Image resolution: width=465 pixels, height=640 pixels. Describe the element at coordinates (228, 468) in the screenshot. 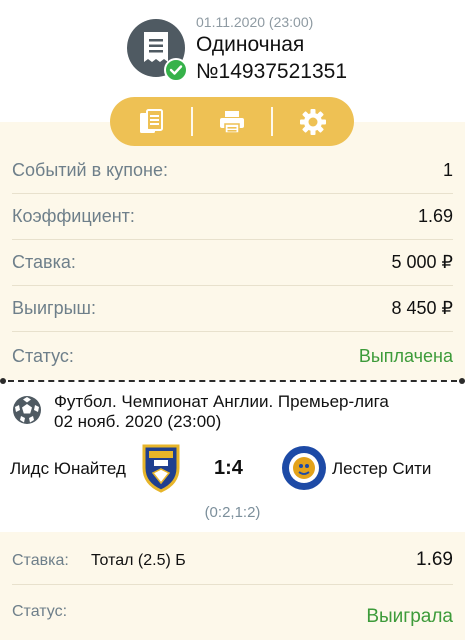

I see `match-score: 1:4` at that location.